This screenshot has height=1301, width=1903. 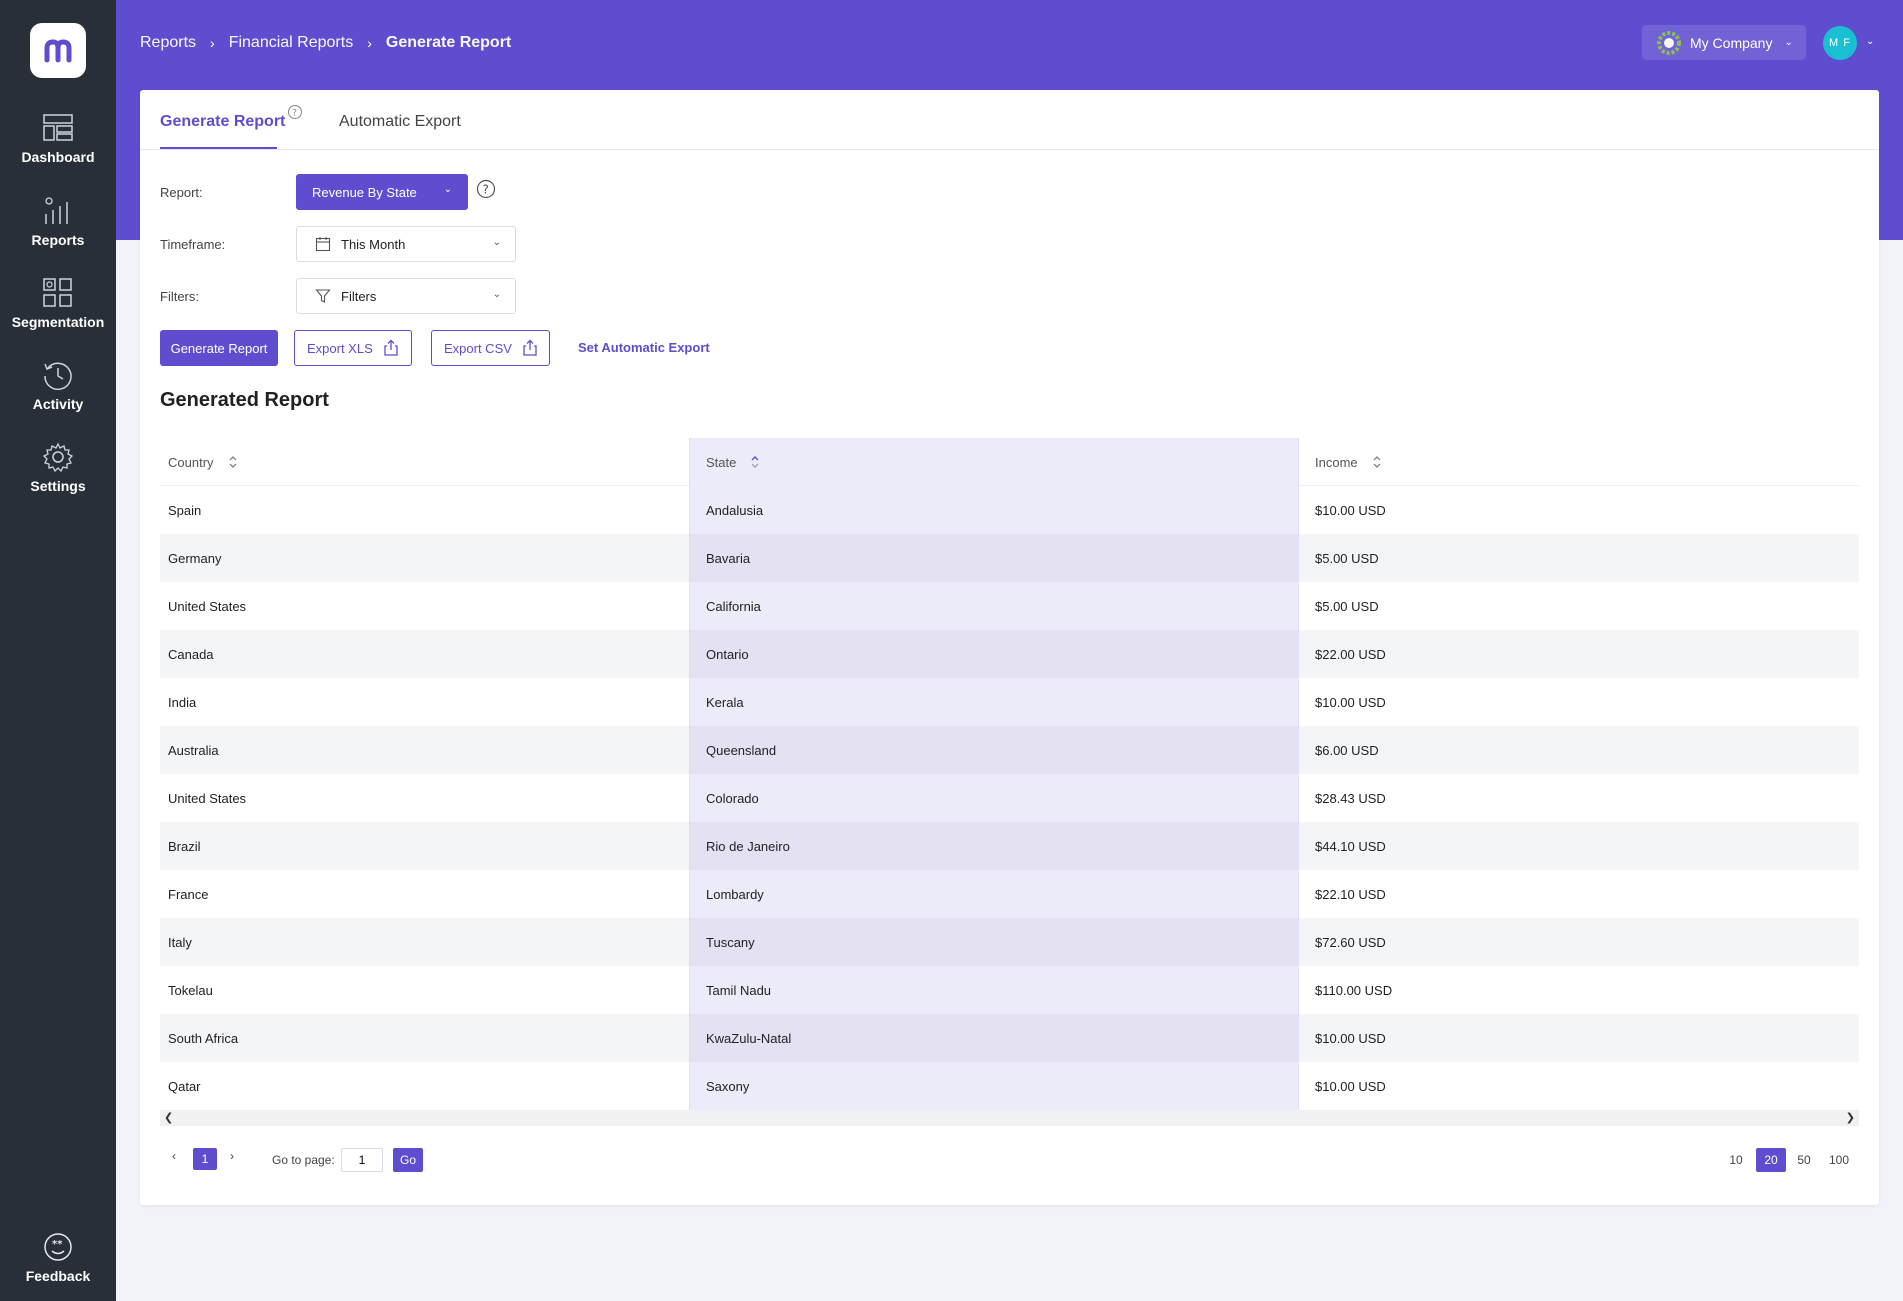 What do you see at coordinates (644, 347) in the screenshot?
I see `set-automatic-export-link: Set Automatic Export` at bounding box center [644, 347].